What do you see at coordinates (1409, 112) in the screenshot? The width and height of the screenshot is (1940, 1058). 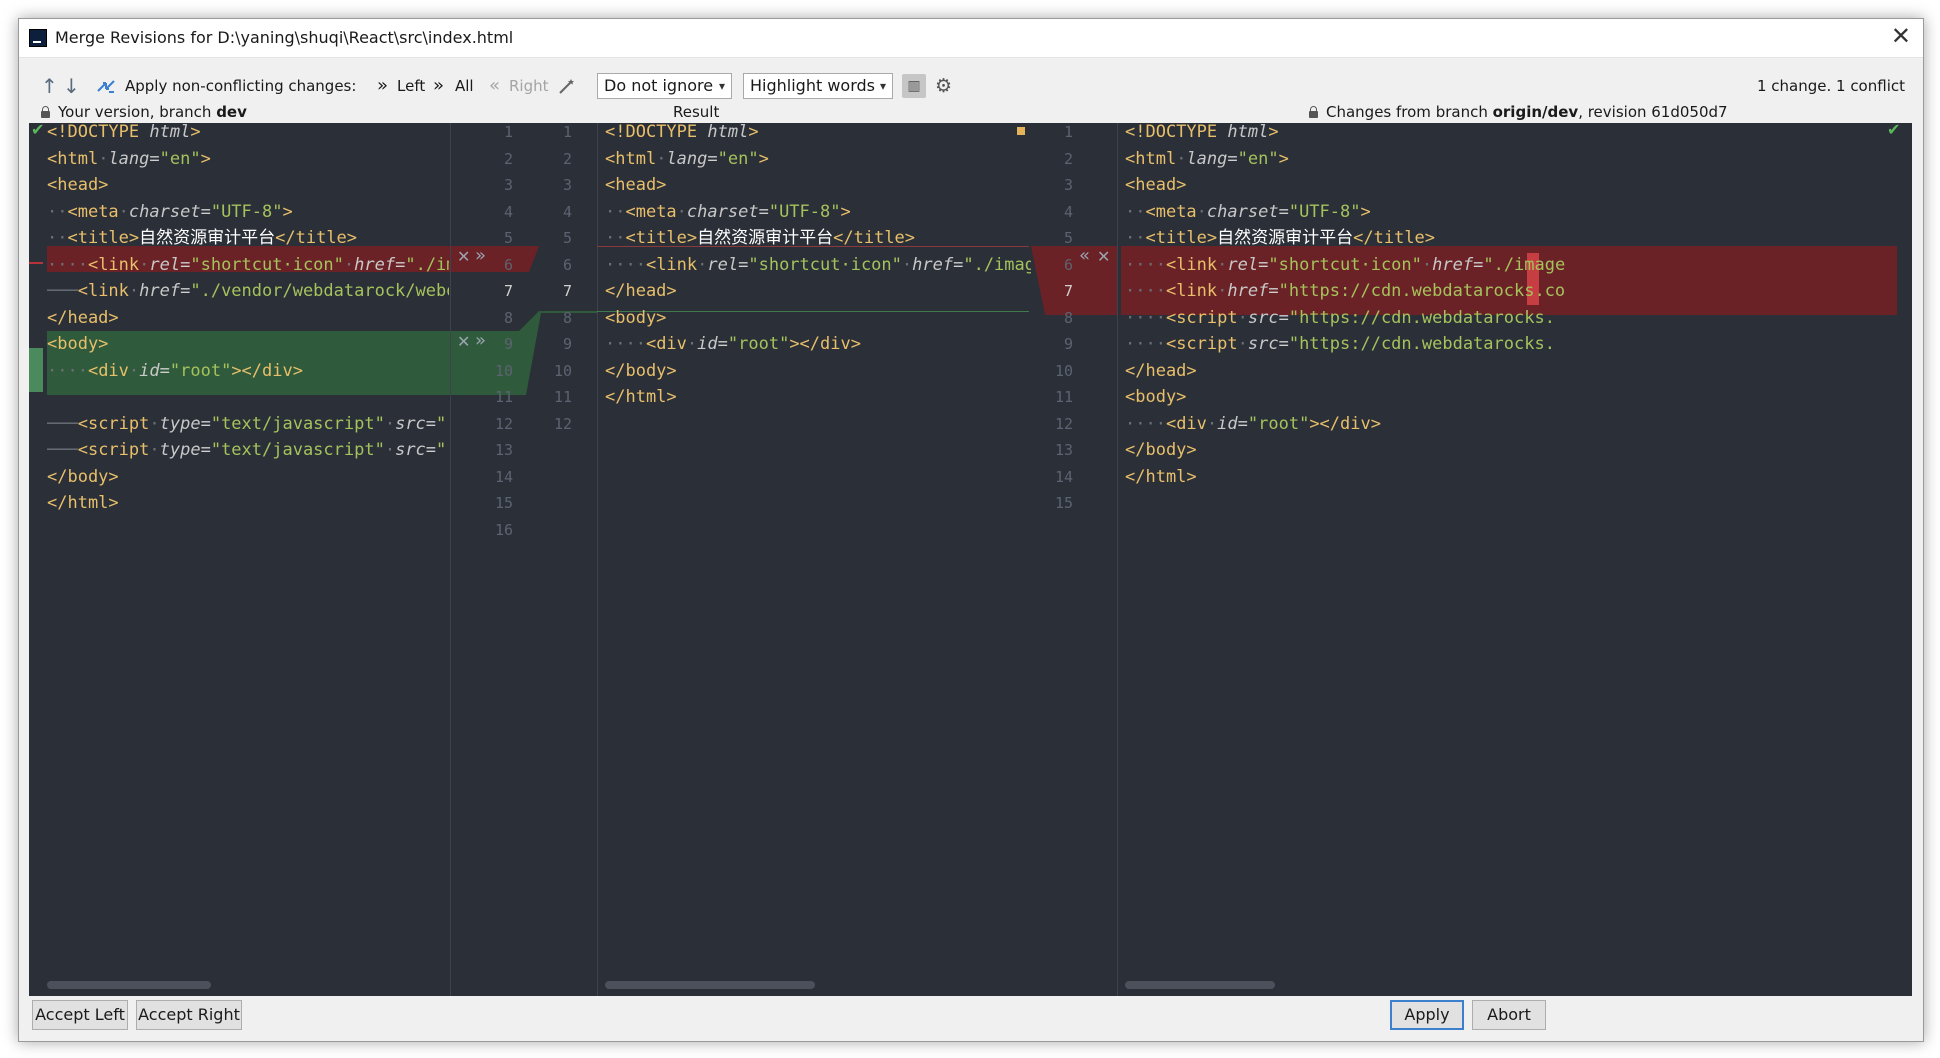 I see `right-header-prefix: Changes from branch` at bounding box center [1409, 112].